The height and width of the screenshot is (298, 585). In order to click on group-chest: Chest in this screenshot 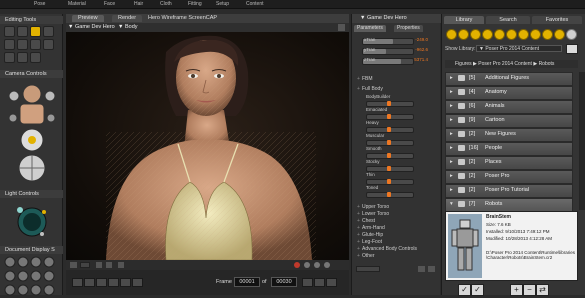, I will do `click(366, 221)`.